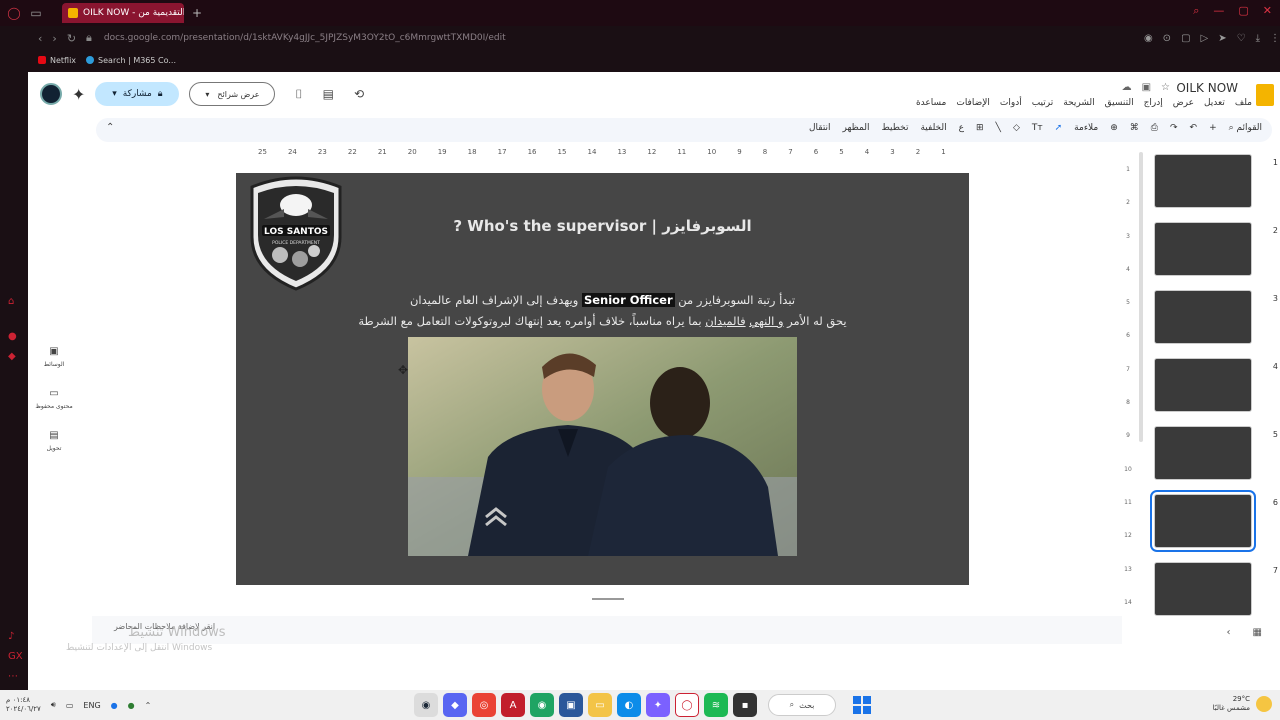  I want to click on forward-icon: ›, so click(54, 38).